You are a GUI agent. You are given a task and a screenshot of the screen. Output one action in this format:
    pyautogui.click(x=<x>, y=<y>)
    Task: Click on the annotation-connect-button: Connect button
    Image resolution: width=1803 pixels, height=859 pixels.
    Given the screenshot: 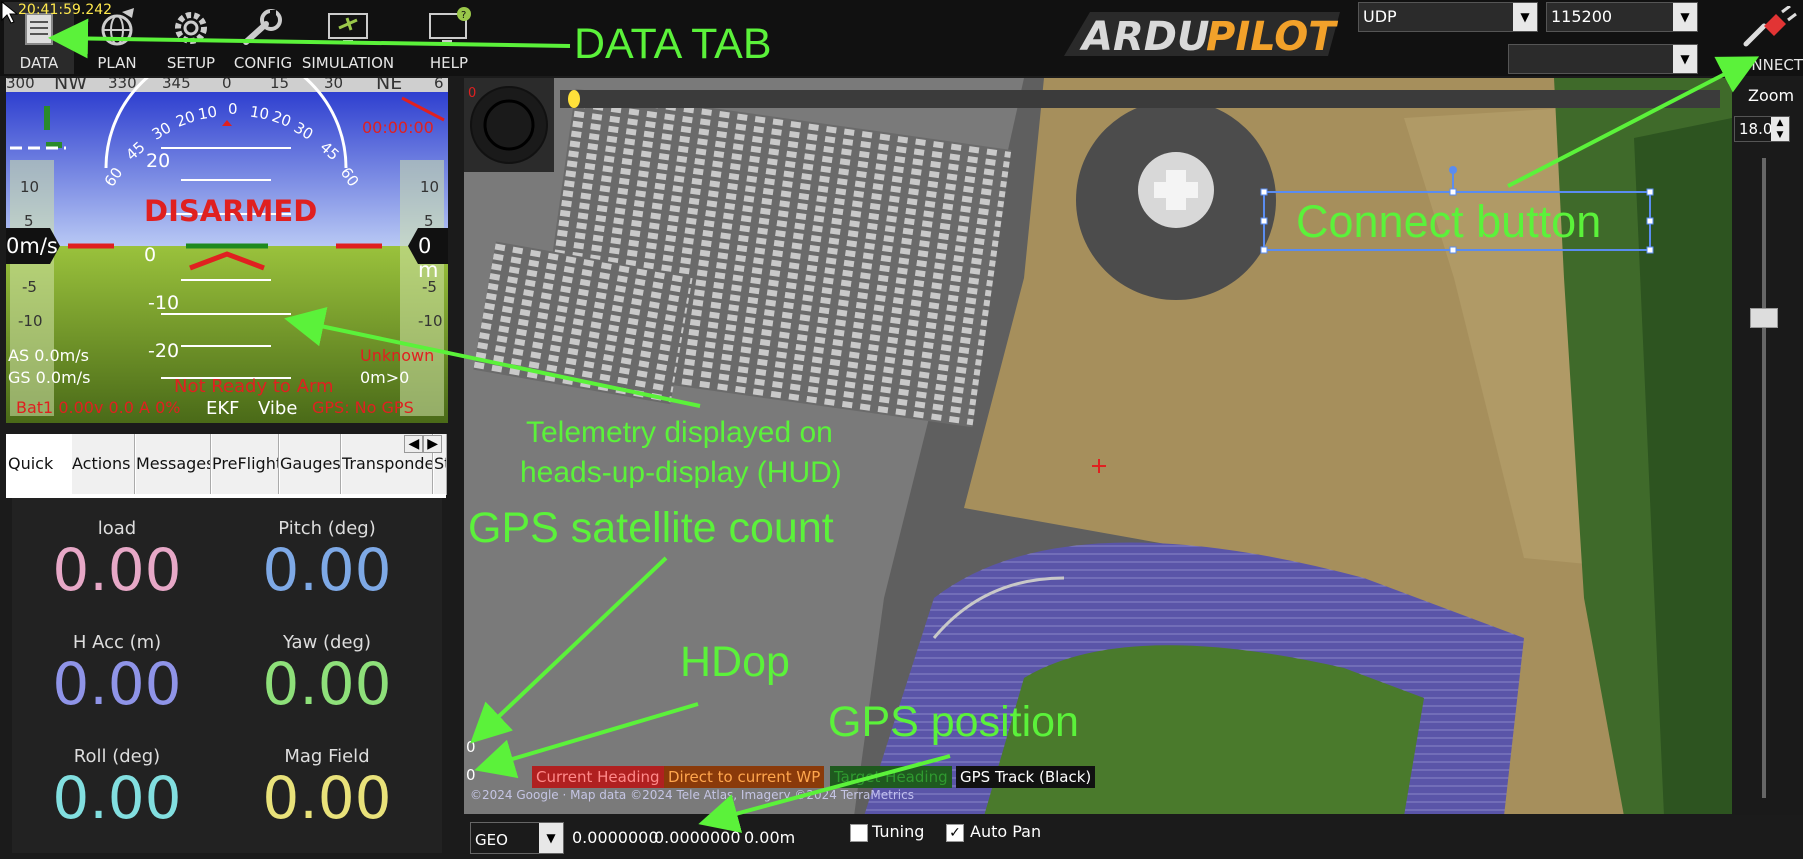 What is the action you would take?
    pyautogui.click(x=1449, y=221)
    